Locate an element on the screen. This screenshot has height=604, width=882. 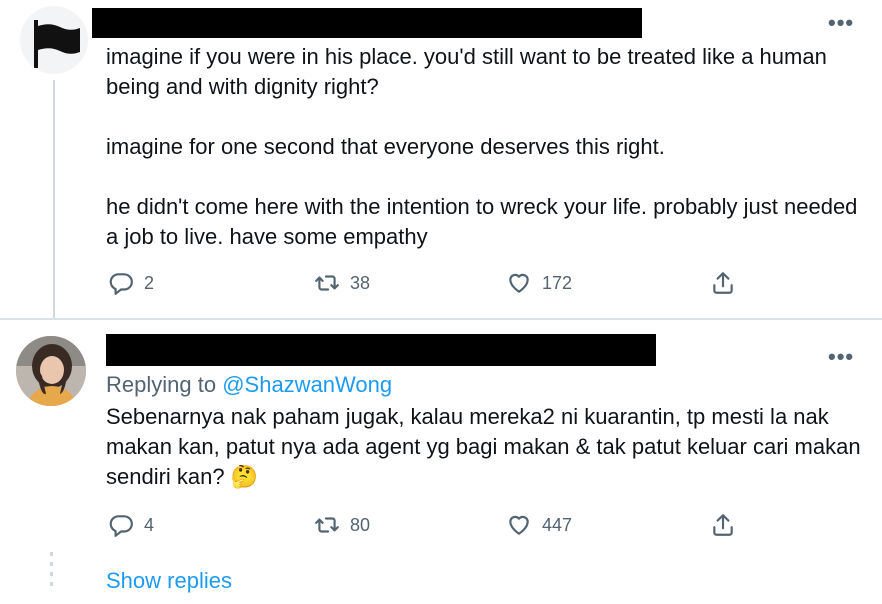
reply-button: 2 is located at coordinates (131, 283).